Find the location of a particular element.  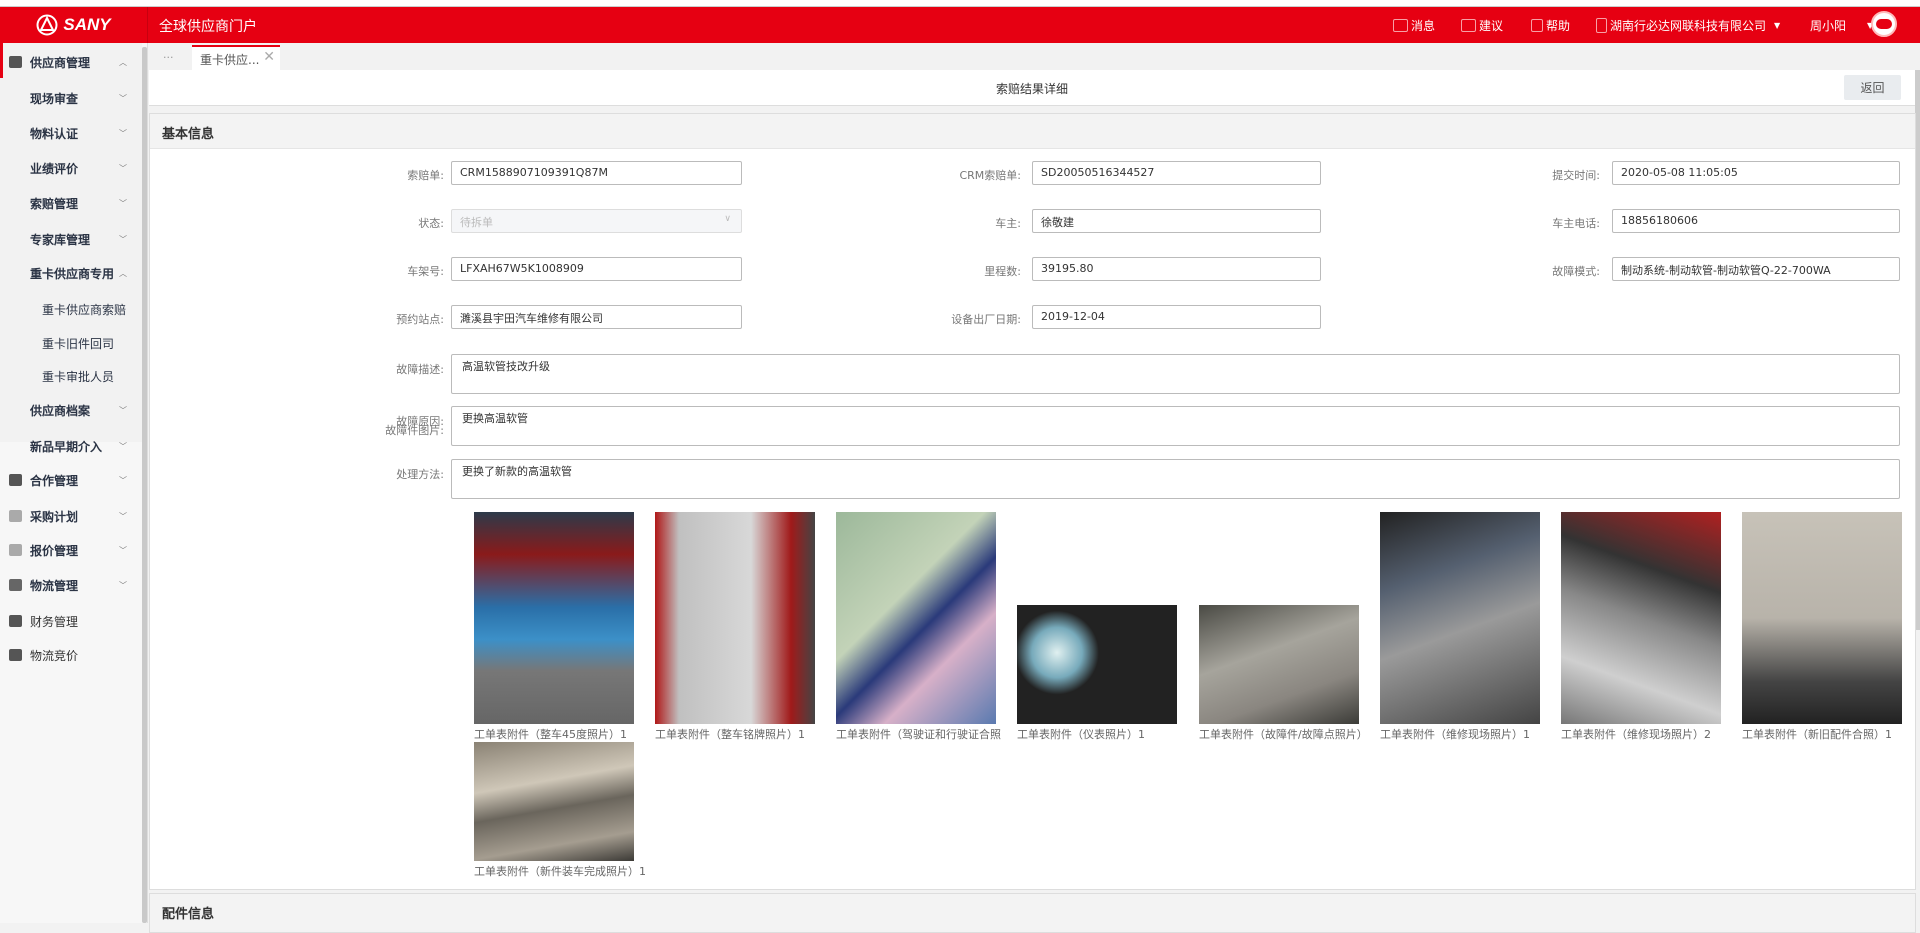

fault-photo: 工单表附件（整车45度照片）1 is located at coordinates (554, 627).